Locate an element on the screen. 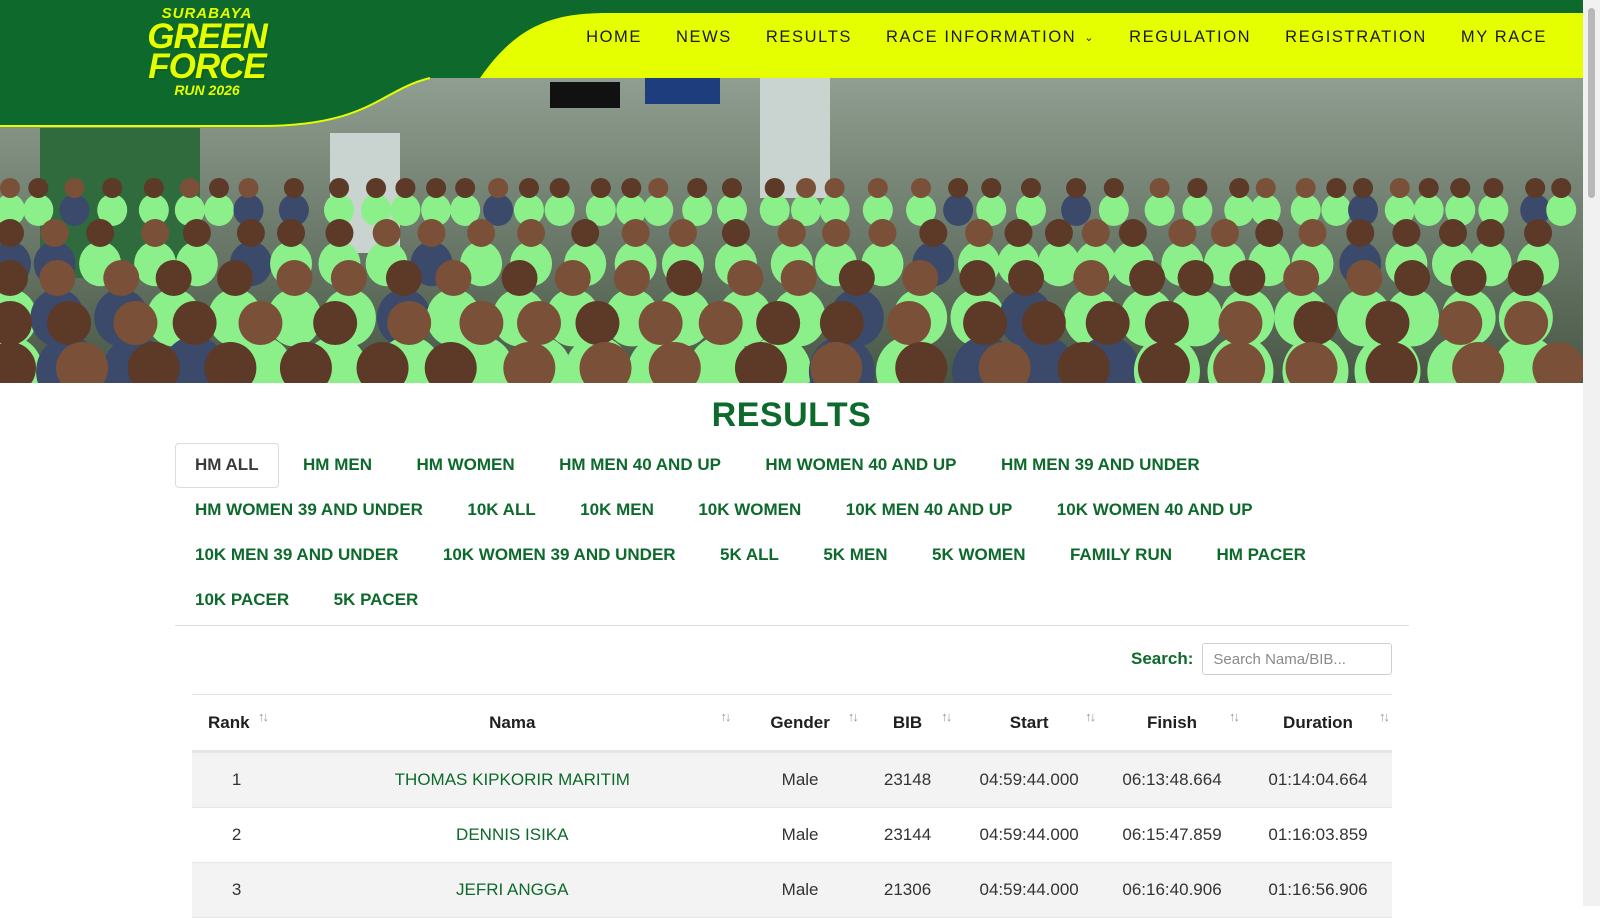  cell-nama-link: THOMAS KIPKORIR MARITIM is located at coordinates (512, 779).